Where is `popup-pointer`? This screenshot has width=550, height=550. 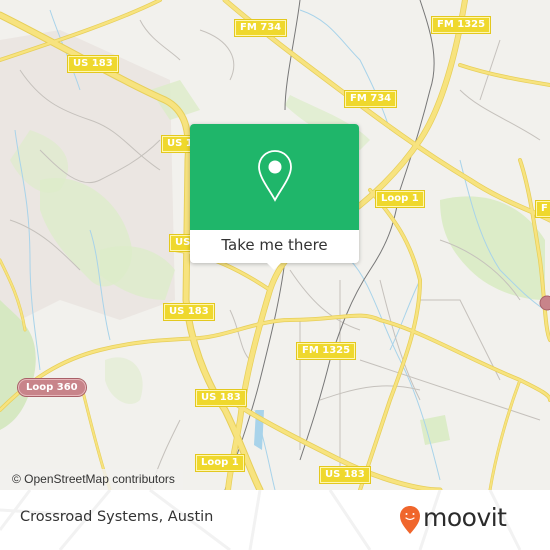 popup-pointer is located at coordinates (274, 266).